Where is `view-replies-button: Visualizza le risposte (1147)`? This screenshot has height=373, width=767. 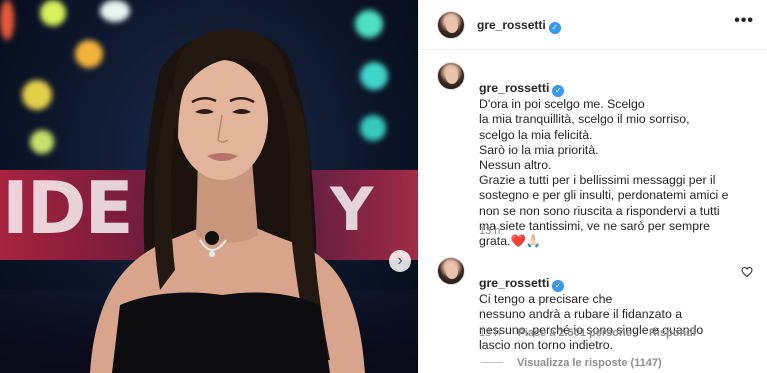 view-replies-button: Visualizza le risposte (1147) is located at coordinates (571, 363).